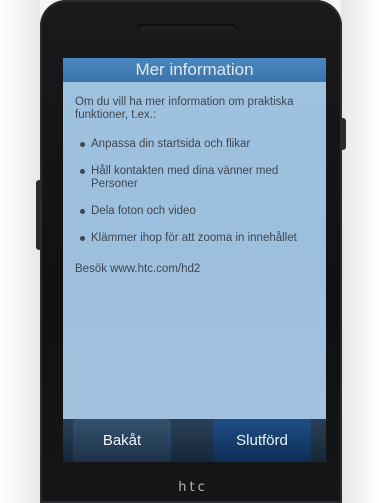 This screenshot has height=503, width=379. What do you see at coordinates (138, 269) in the screenshot?
I see `visit-link-text: Besök www.htc.com/hd2` at bounding box center [138, 269].